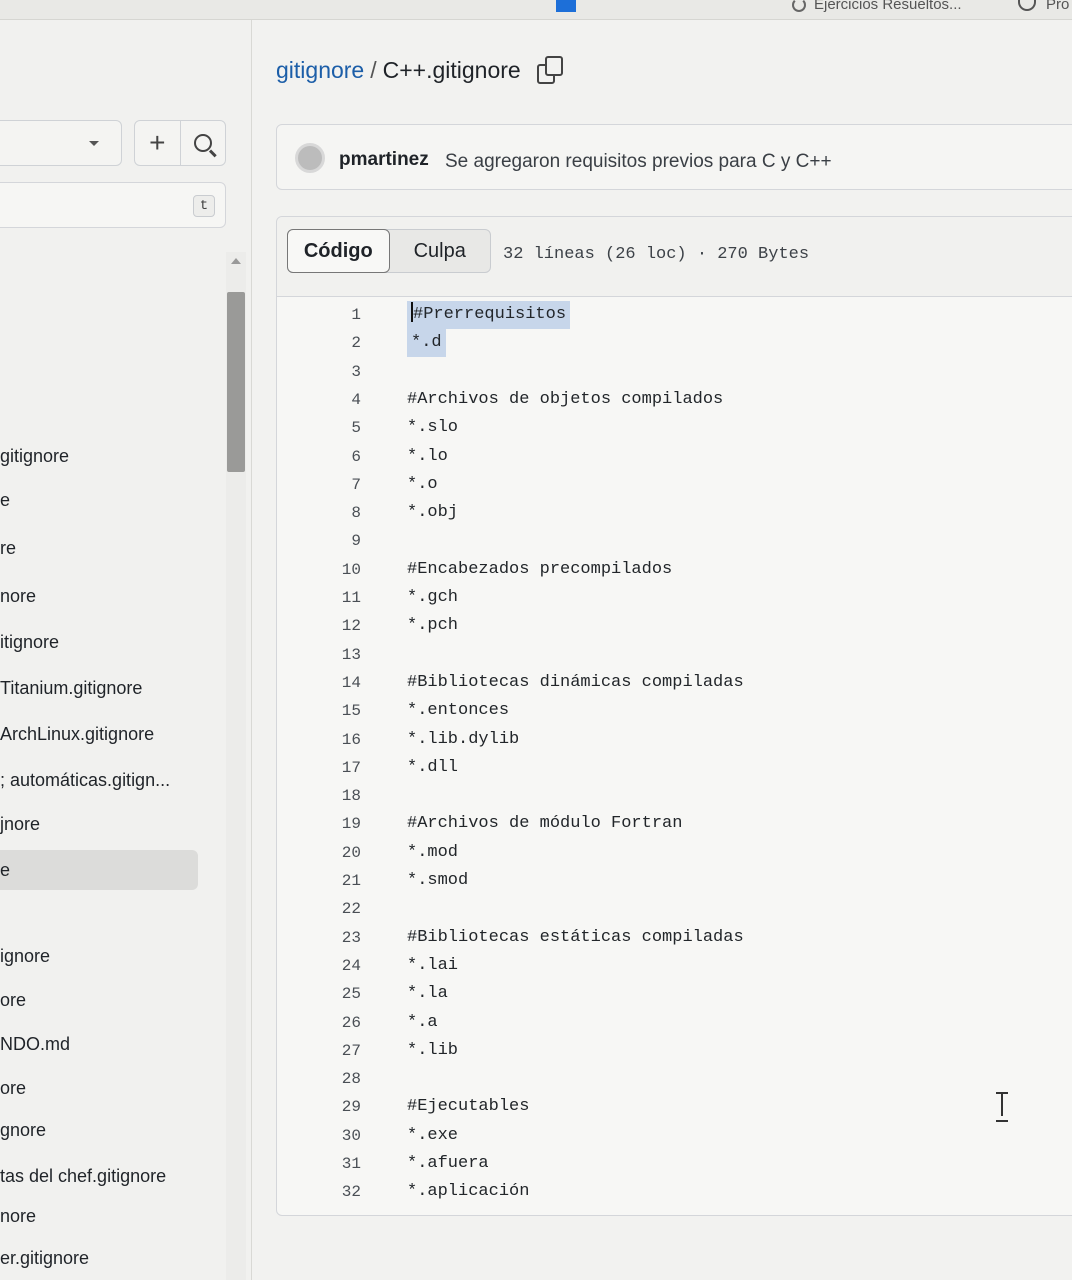 This screenshot has width=1072, height=1280. What do you see at coordinates (99, 642) in the screenshot?
I see `sidebar-file-item: itignore` at bounding box center [99, 642].